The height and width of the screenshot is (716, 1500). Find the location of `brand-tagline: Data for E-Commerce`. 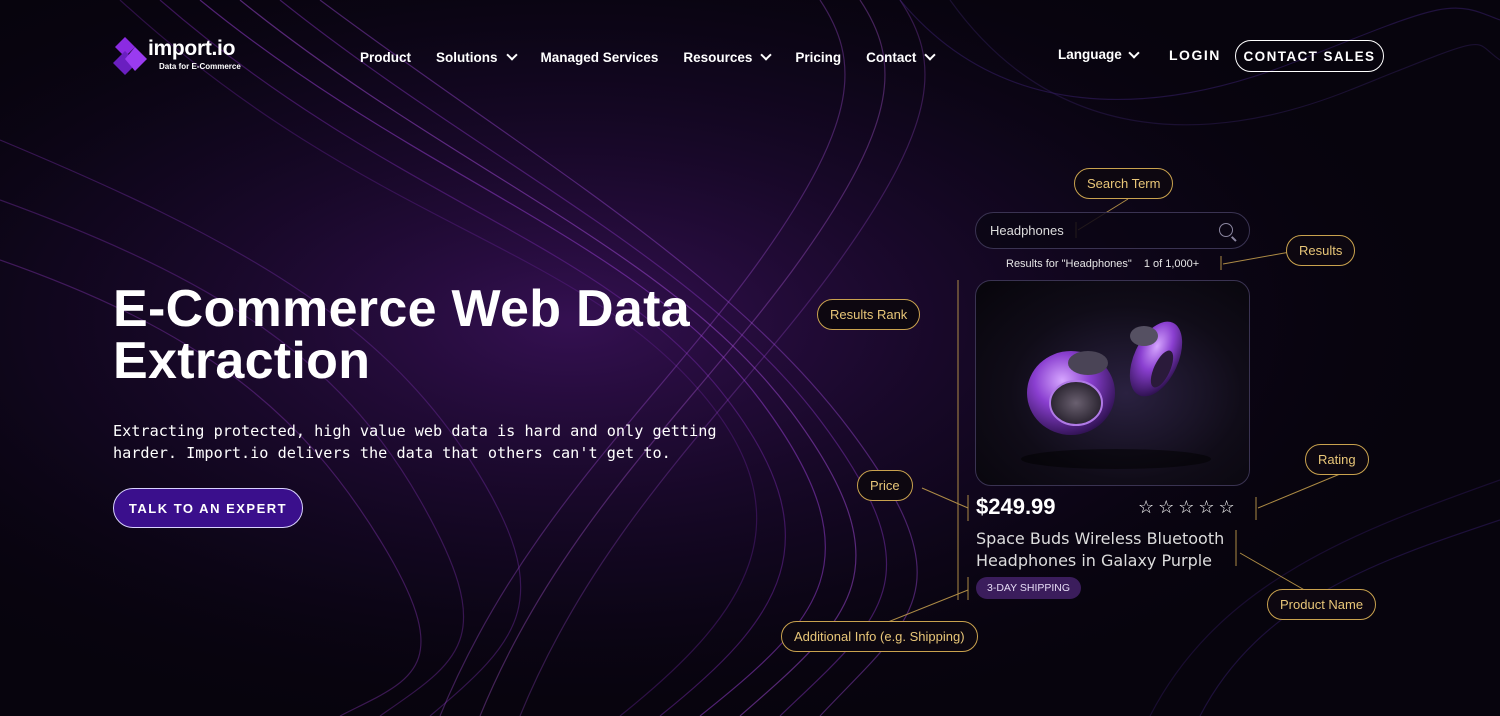

brand-tagline: Data for E-Commerce is located at coordinates (200, 66).